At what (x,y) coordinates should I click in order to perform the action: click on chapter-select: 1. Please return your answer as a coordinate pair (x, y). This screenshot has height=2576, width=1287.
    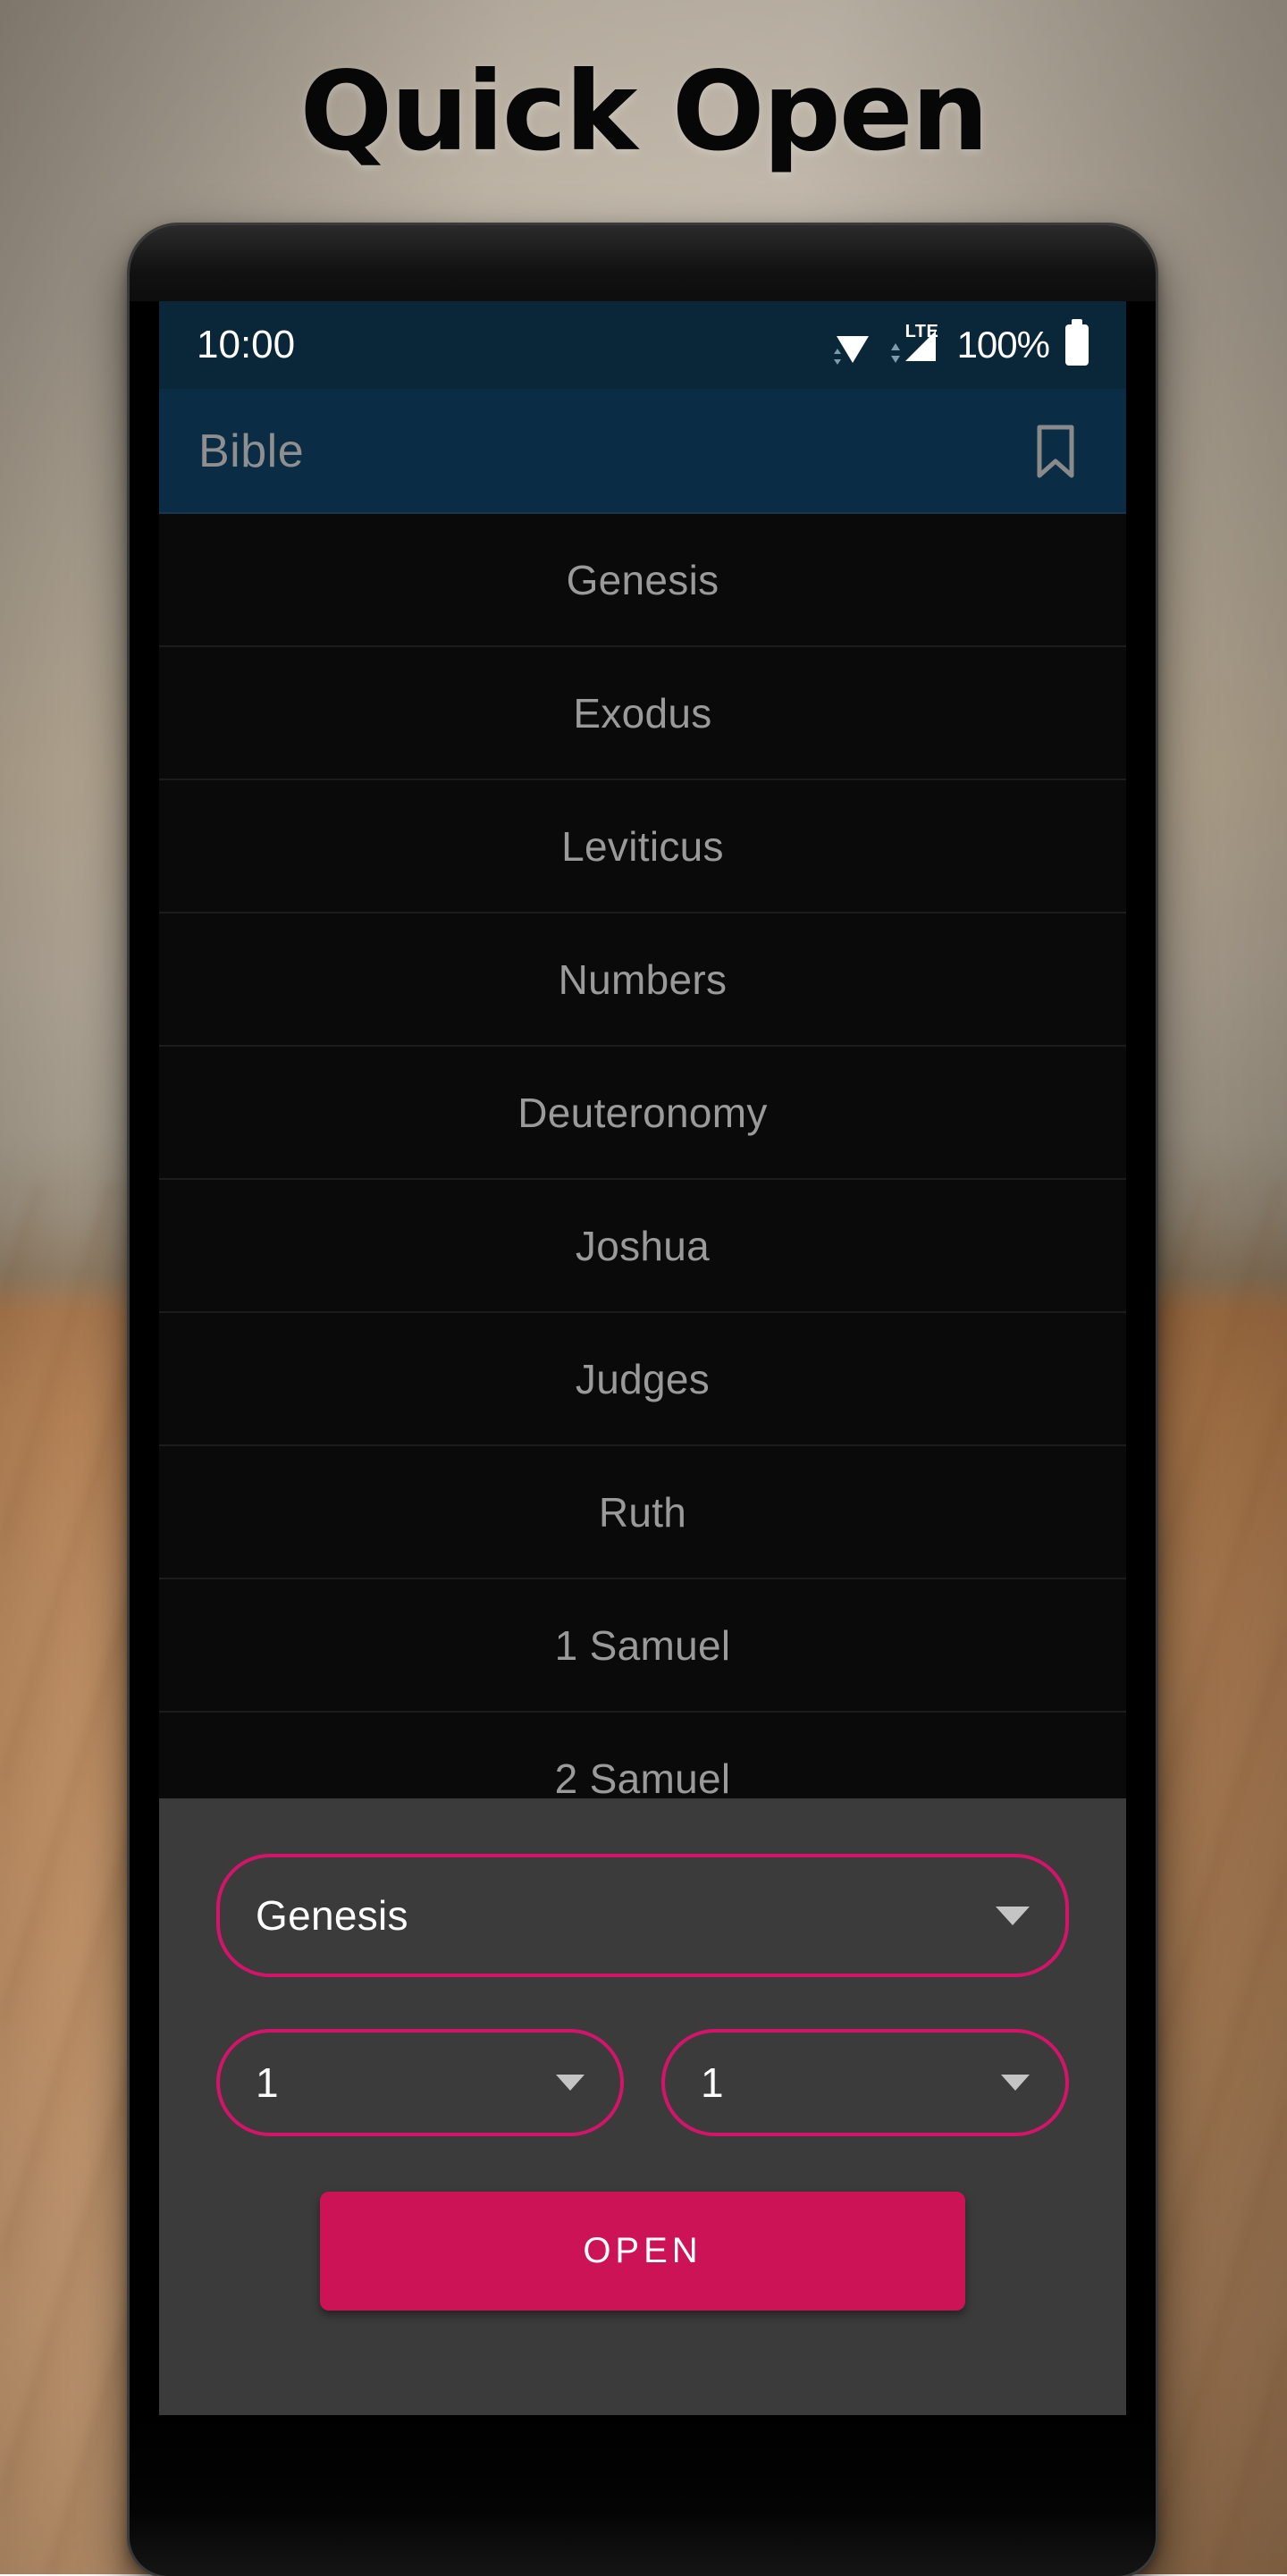
    Looking at the image, I should click on (420, 2083).